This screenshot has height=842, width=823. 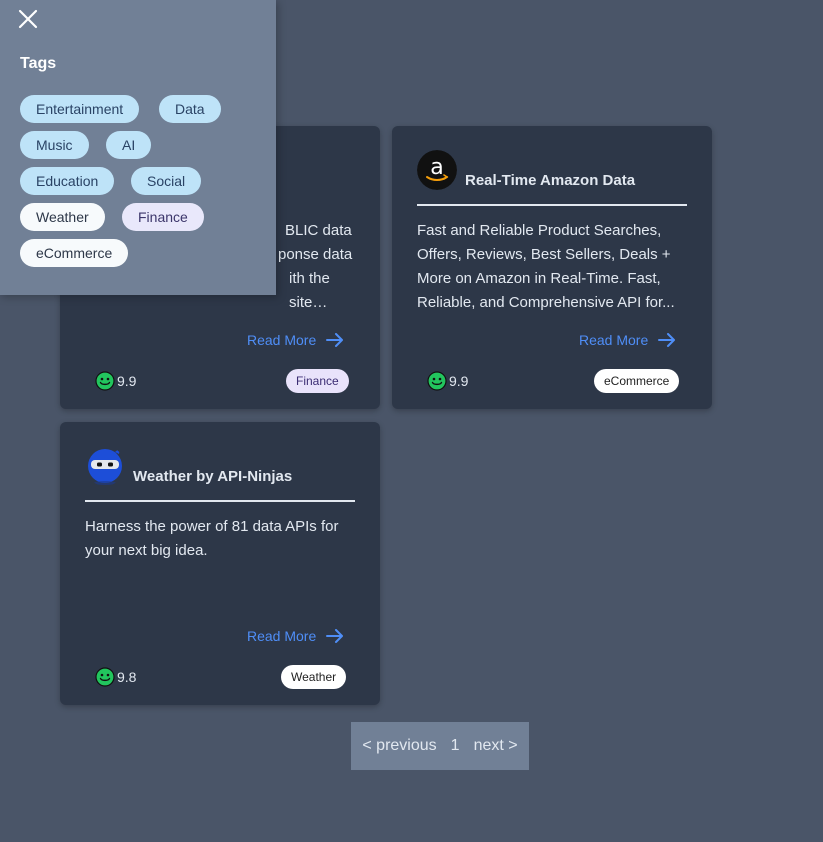 What do you see at coordinates (399, 746) in the screenshot?
I see `previous-page-button: < previous` at bounding box center [399, 746].